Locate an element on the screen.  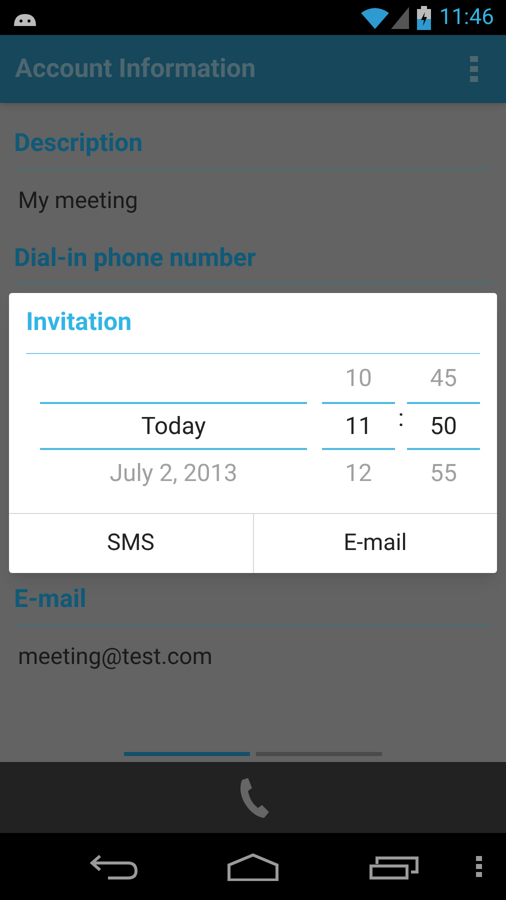
dialog-title: Invitation is located at coordinates (79, 323).